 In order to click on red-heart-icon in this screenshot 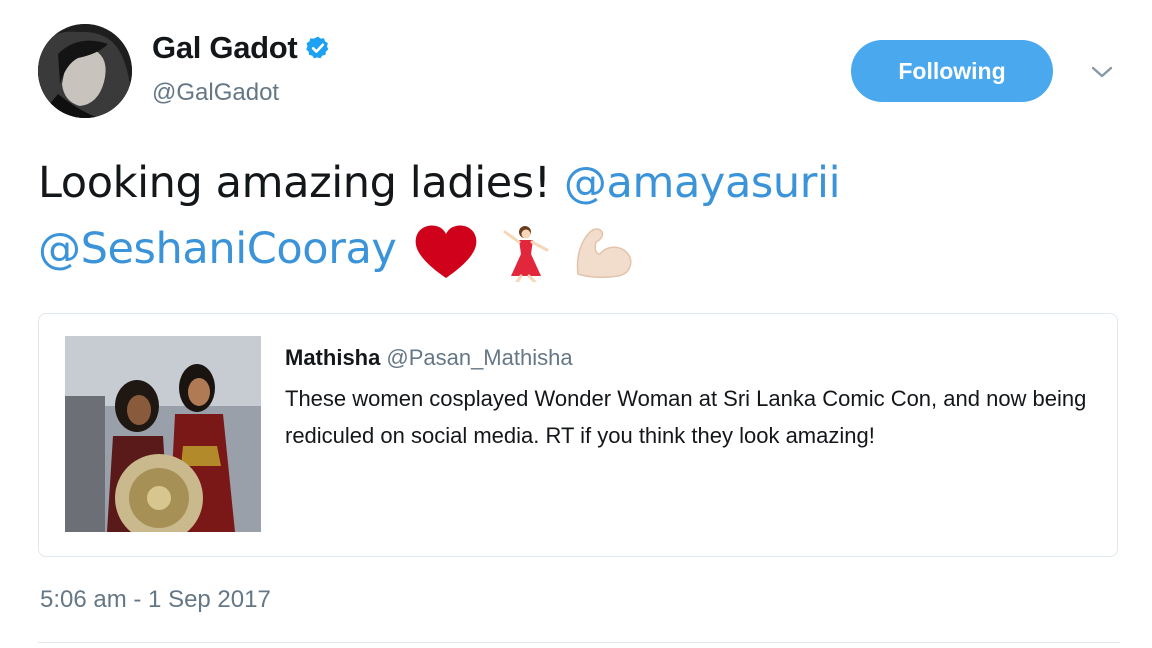, I will do `click(446, 251)`.